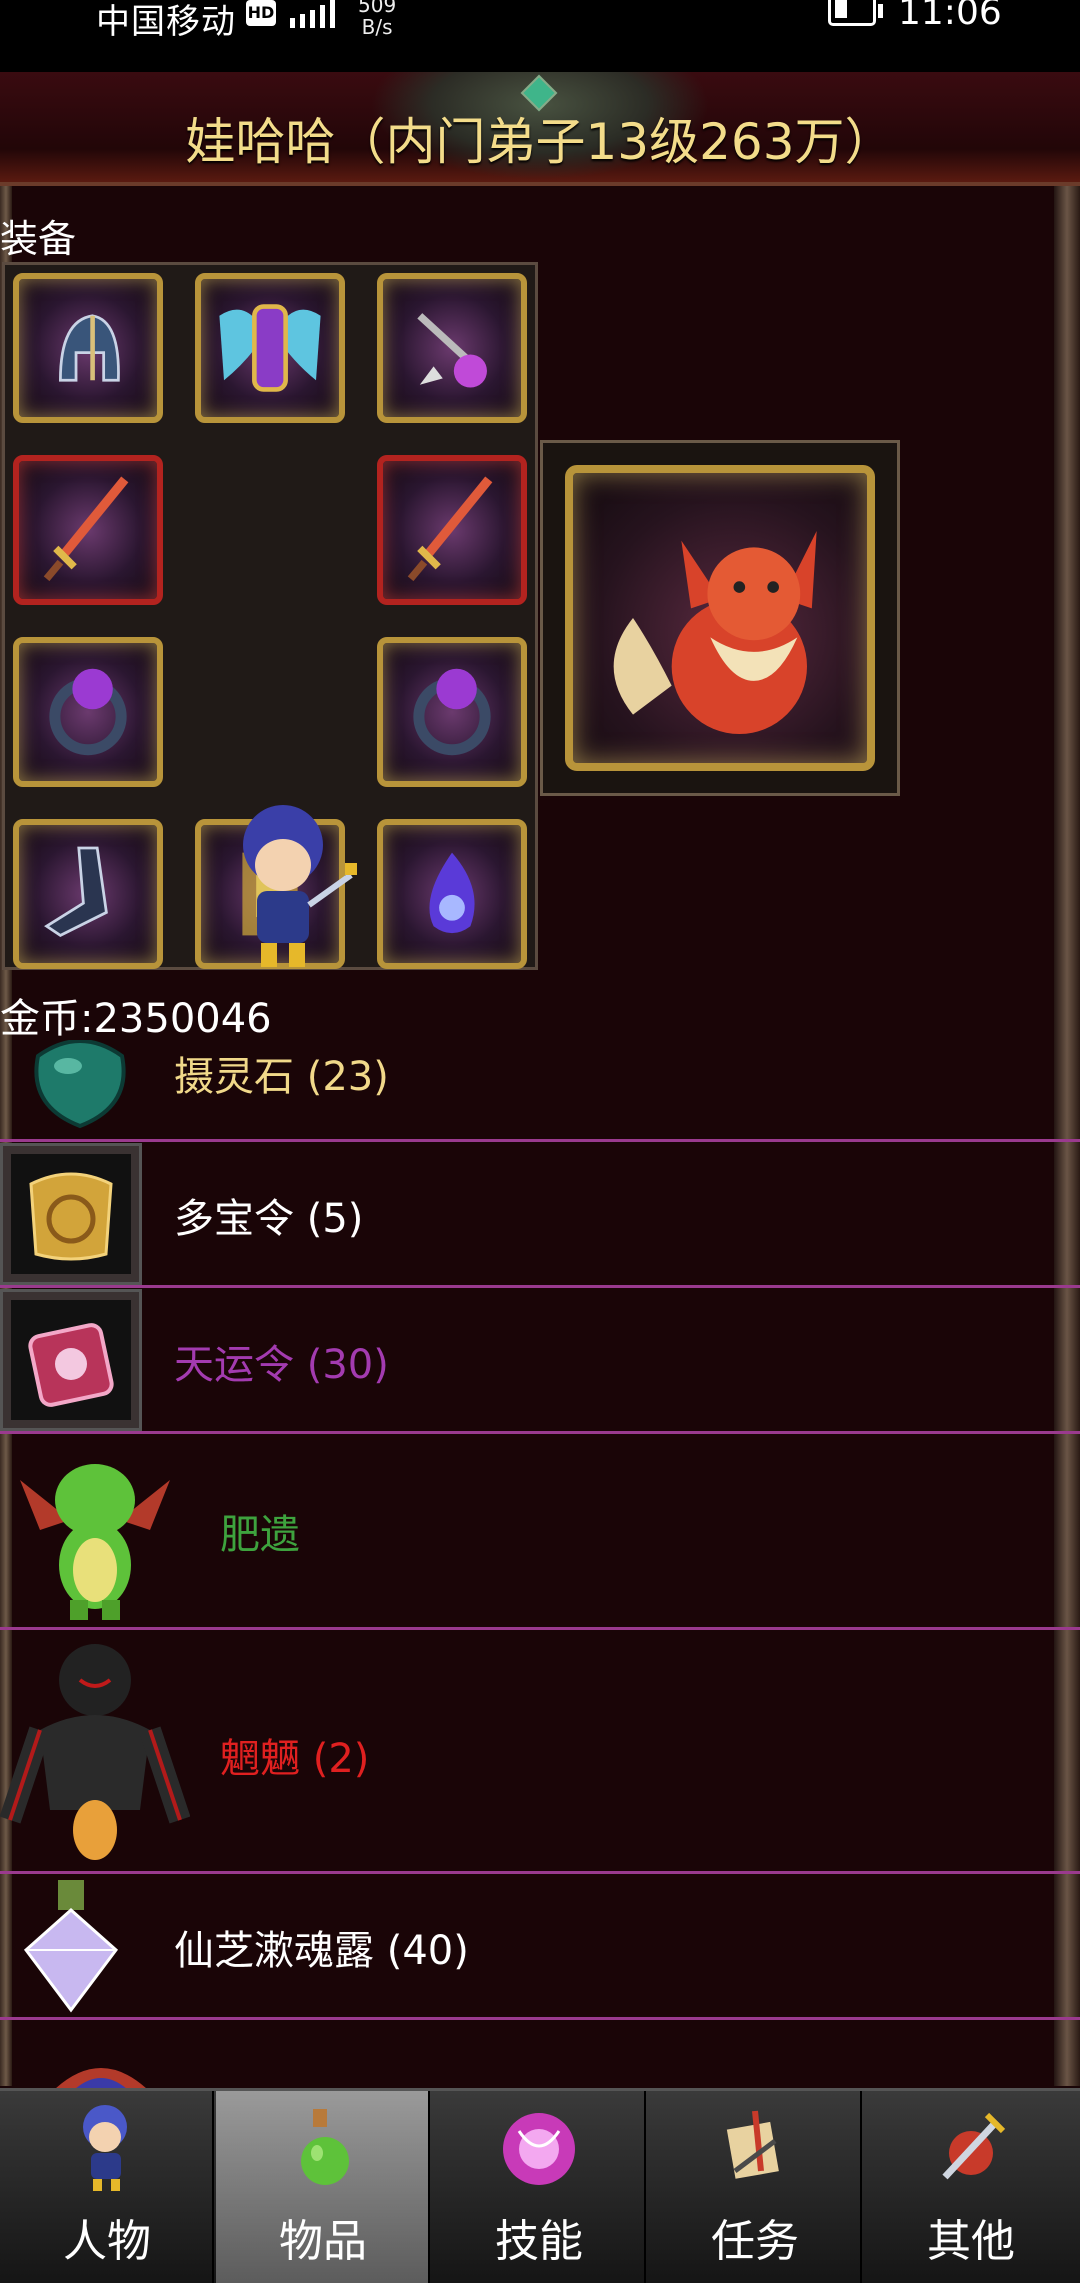 Image resolution: width=1080 pixels, height=2283 pixels. Describe the element at coordinates (166, 22) in the screenshot. I see `carrier-name: 中国移动` at that location.